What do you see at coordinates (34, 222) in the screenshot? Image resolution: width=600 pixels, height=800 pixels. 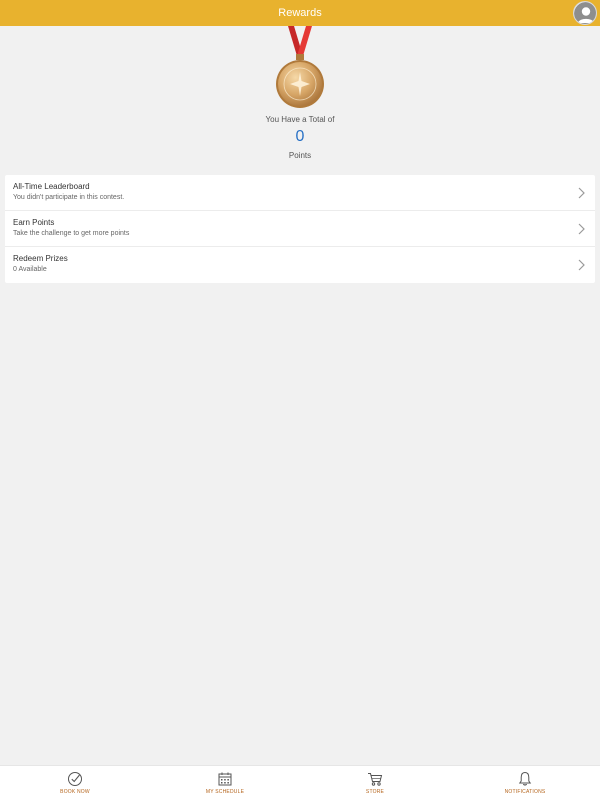 I see `menu-item-title: Earn Points` at bounding box center [34, 222].